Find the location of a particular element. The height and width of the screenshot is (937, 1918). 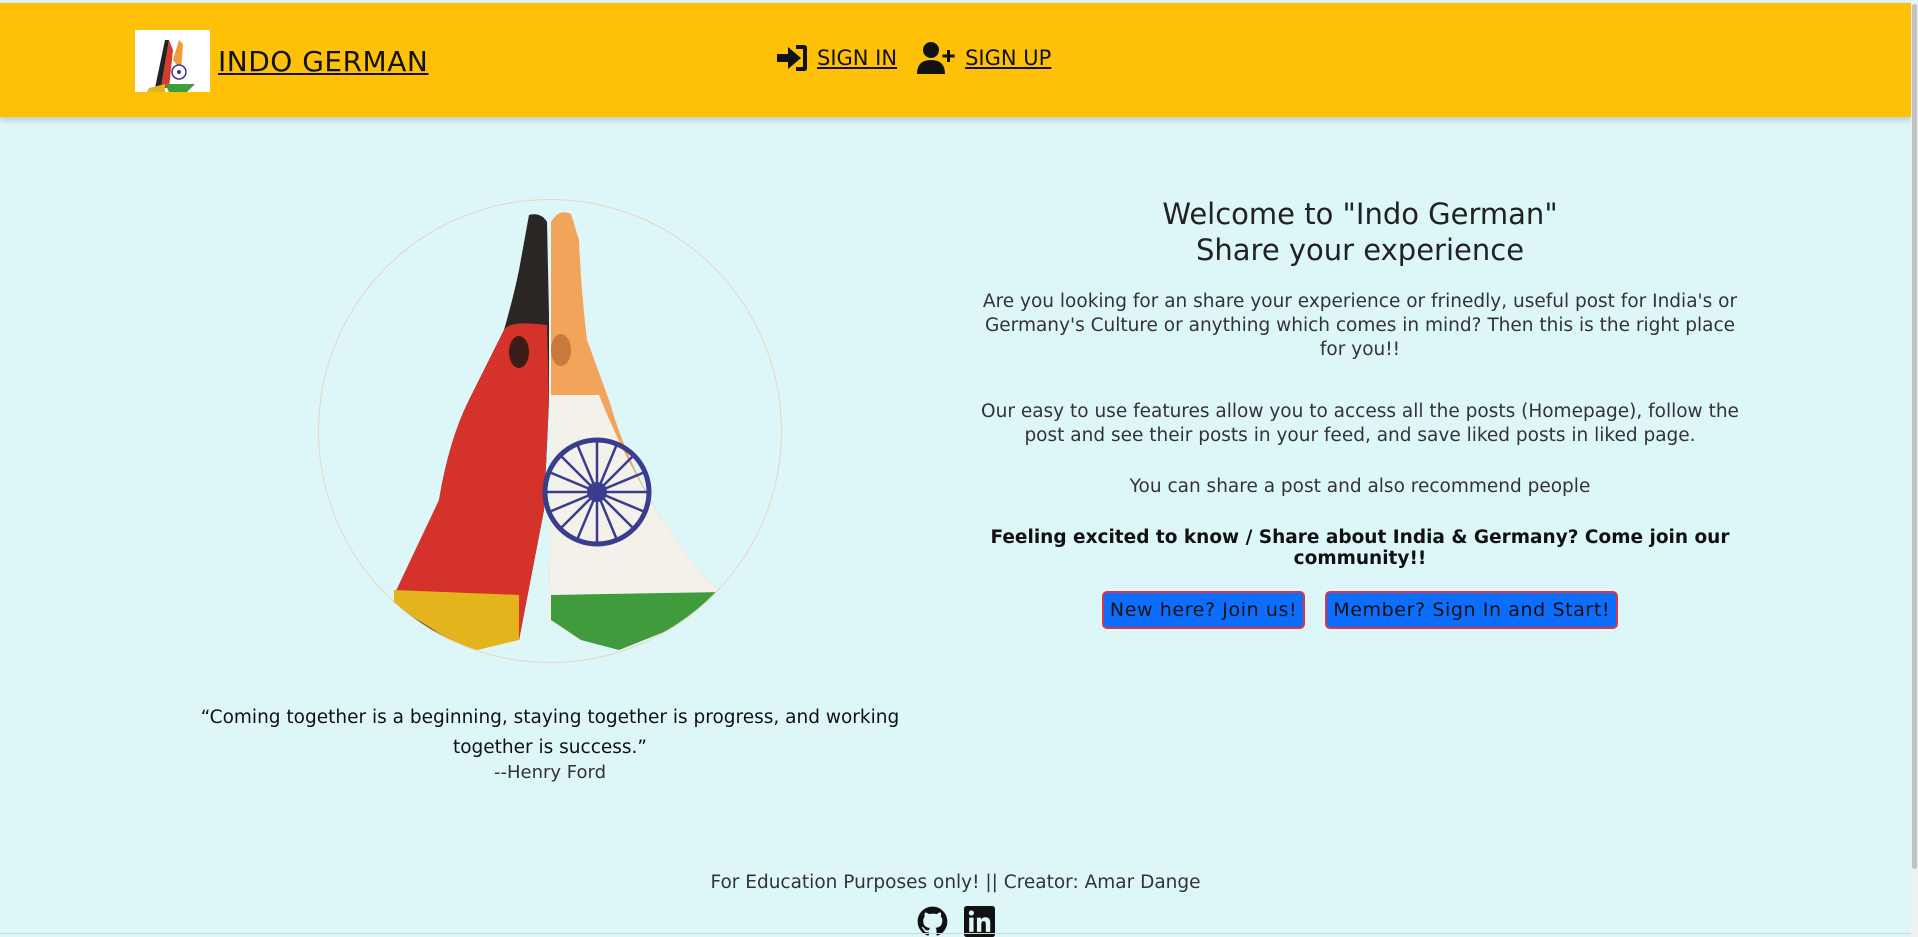

sign-up-label: SIGN UP is located at coordinates (1008, 58).